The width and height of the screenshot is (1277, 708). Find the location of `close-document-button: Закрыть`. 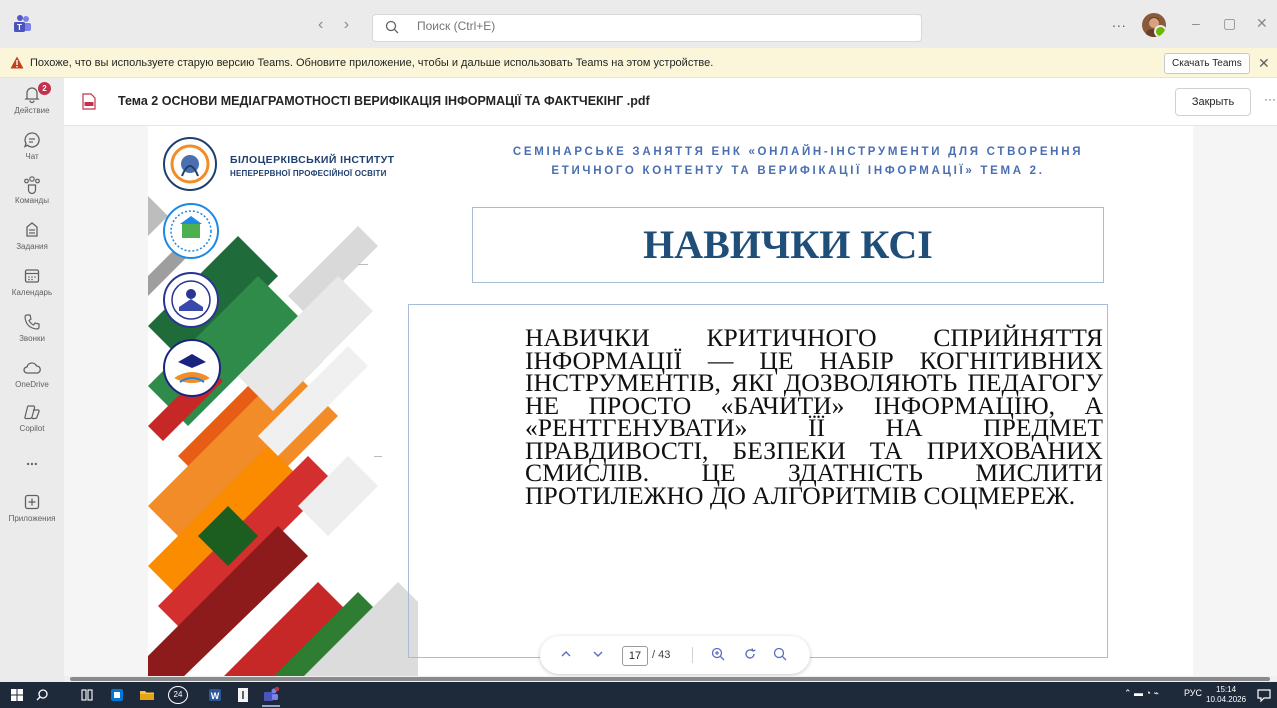

close-document-button: Закрыть is located at coordinates (1213, 102).